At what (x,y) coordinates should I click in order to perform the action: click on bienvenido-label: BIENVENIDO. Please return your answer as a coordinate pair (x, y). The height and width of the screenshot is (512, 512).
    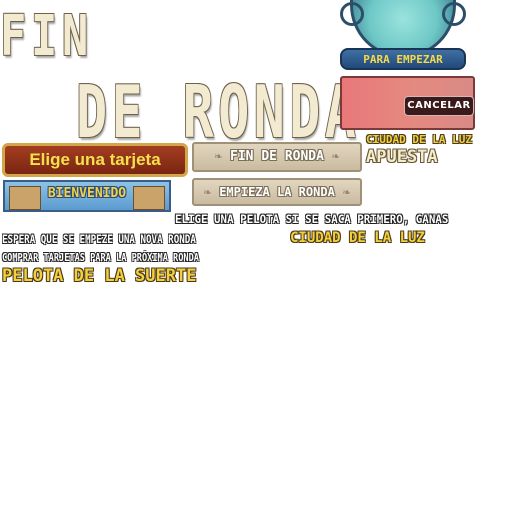
    Looking at the image, I should click on (87, 193).